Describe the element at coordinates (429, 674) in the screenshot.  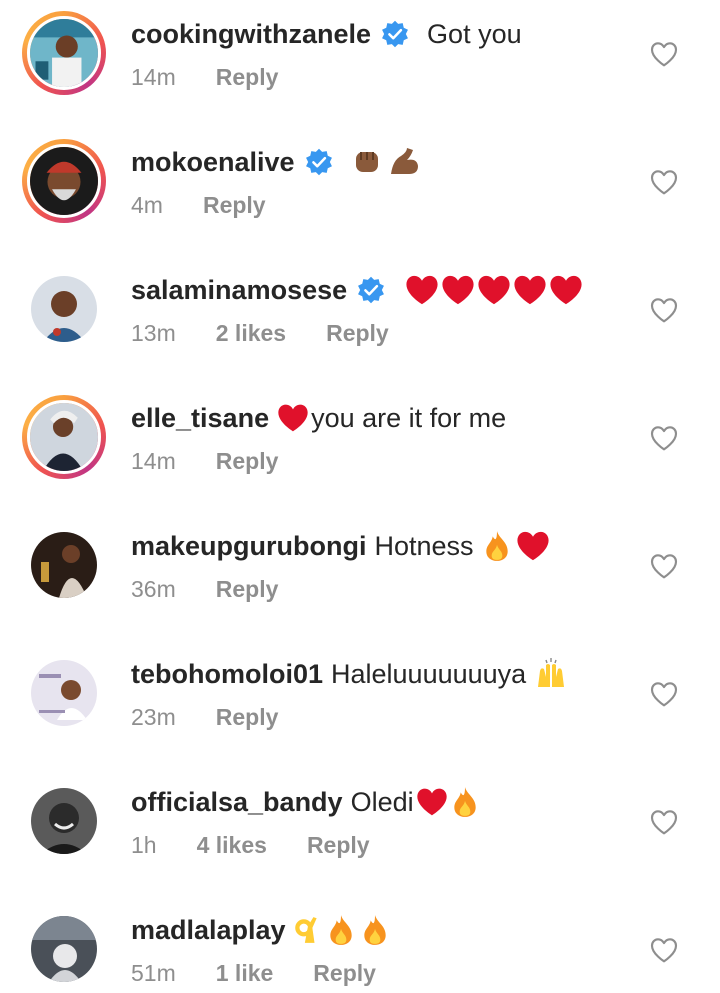
I see `comment-text: Haleluuuuuuuya` at that location.